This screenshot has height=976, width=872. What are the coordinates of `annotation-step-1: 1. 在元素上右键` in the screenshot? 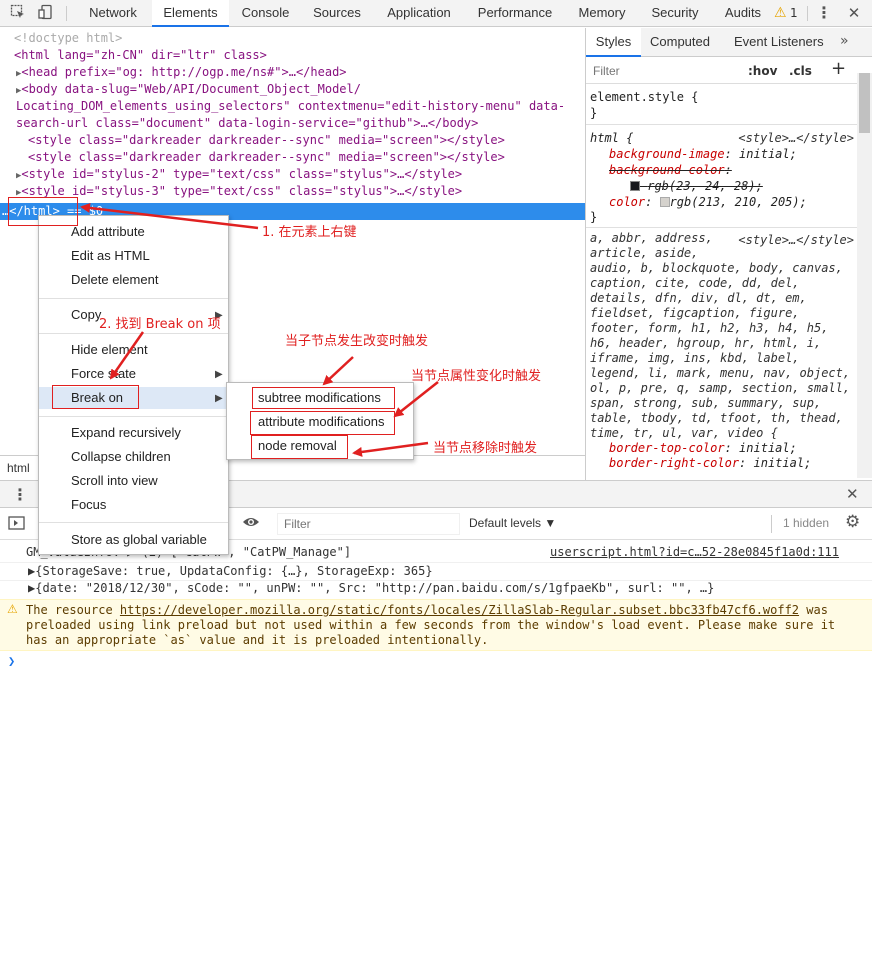 It's located at (309, 232).